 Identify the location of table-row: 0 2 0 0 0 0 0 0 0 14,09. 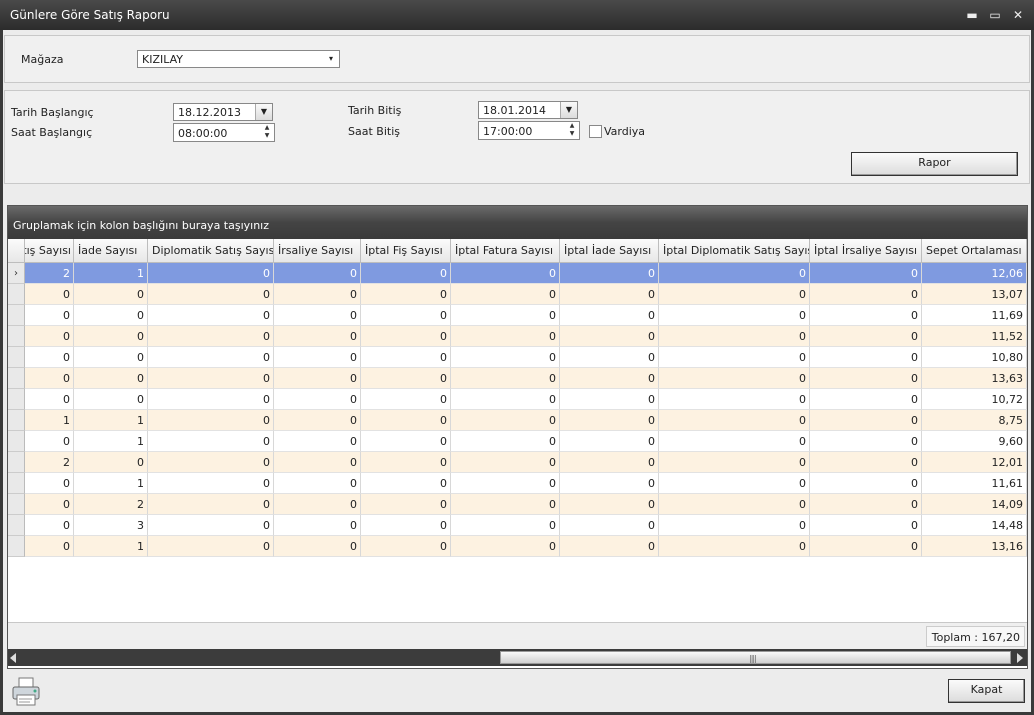
(517, 504).